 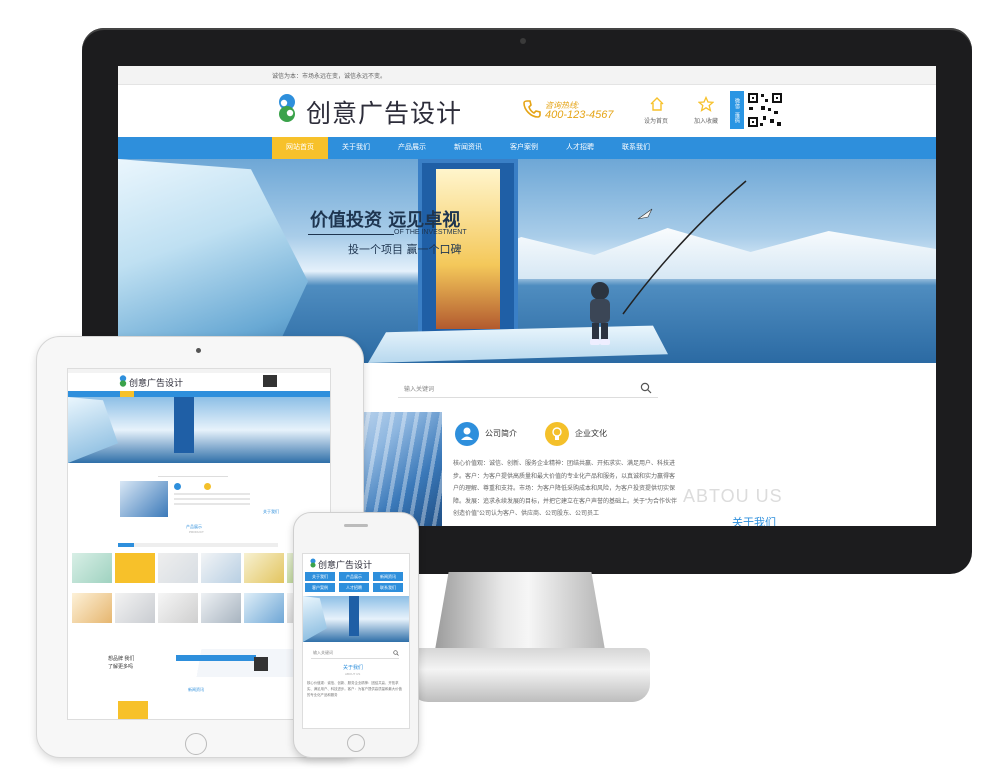 I want to click on search-input: 输入关键词, so click(x=419, y=388).